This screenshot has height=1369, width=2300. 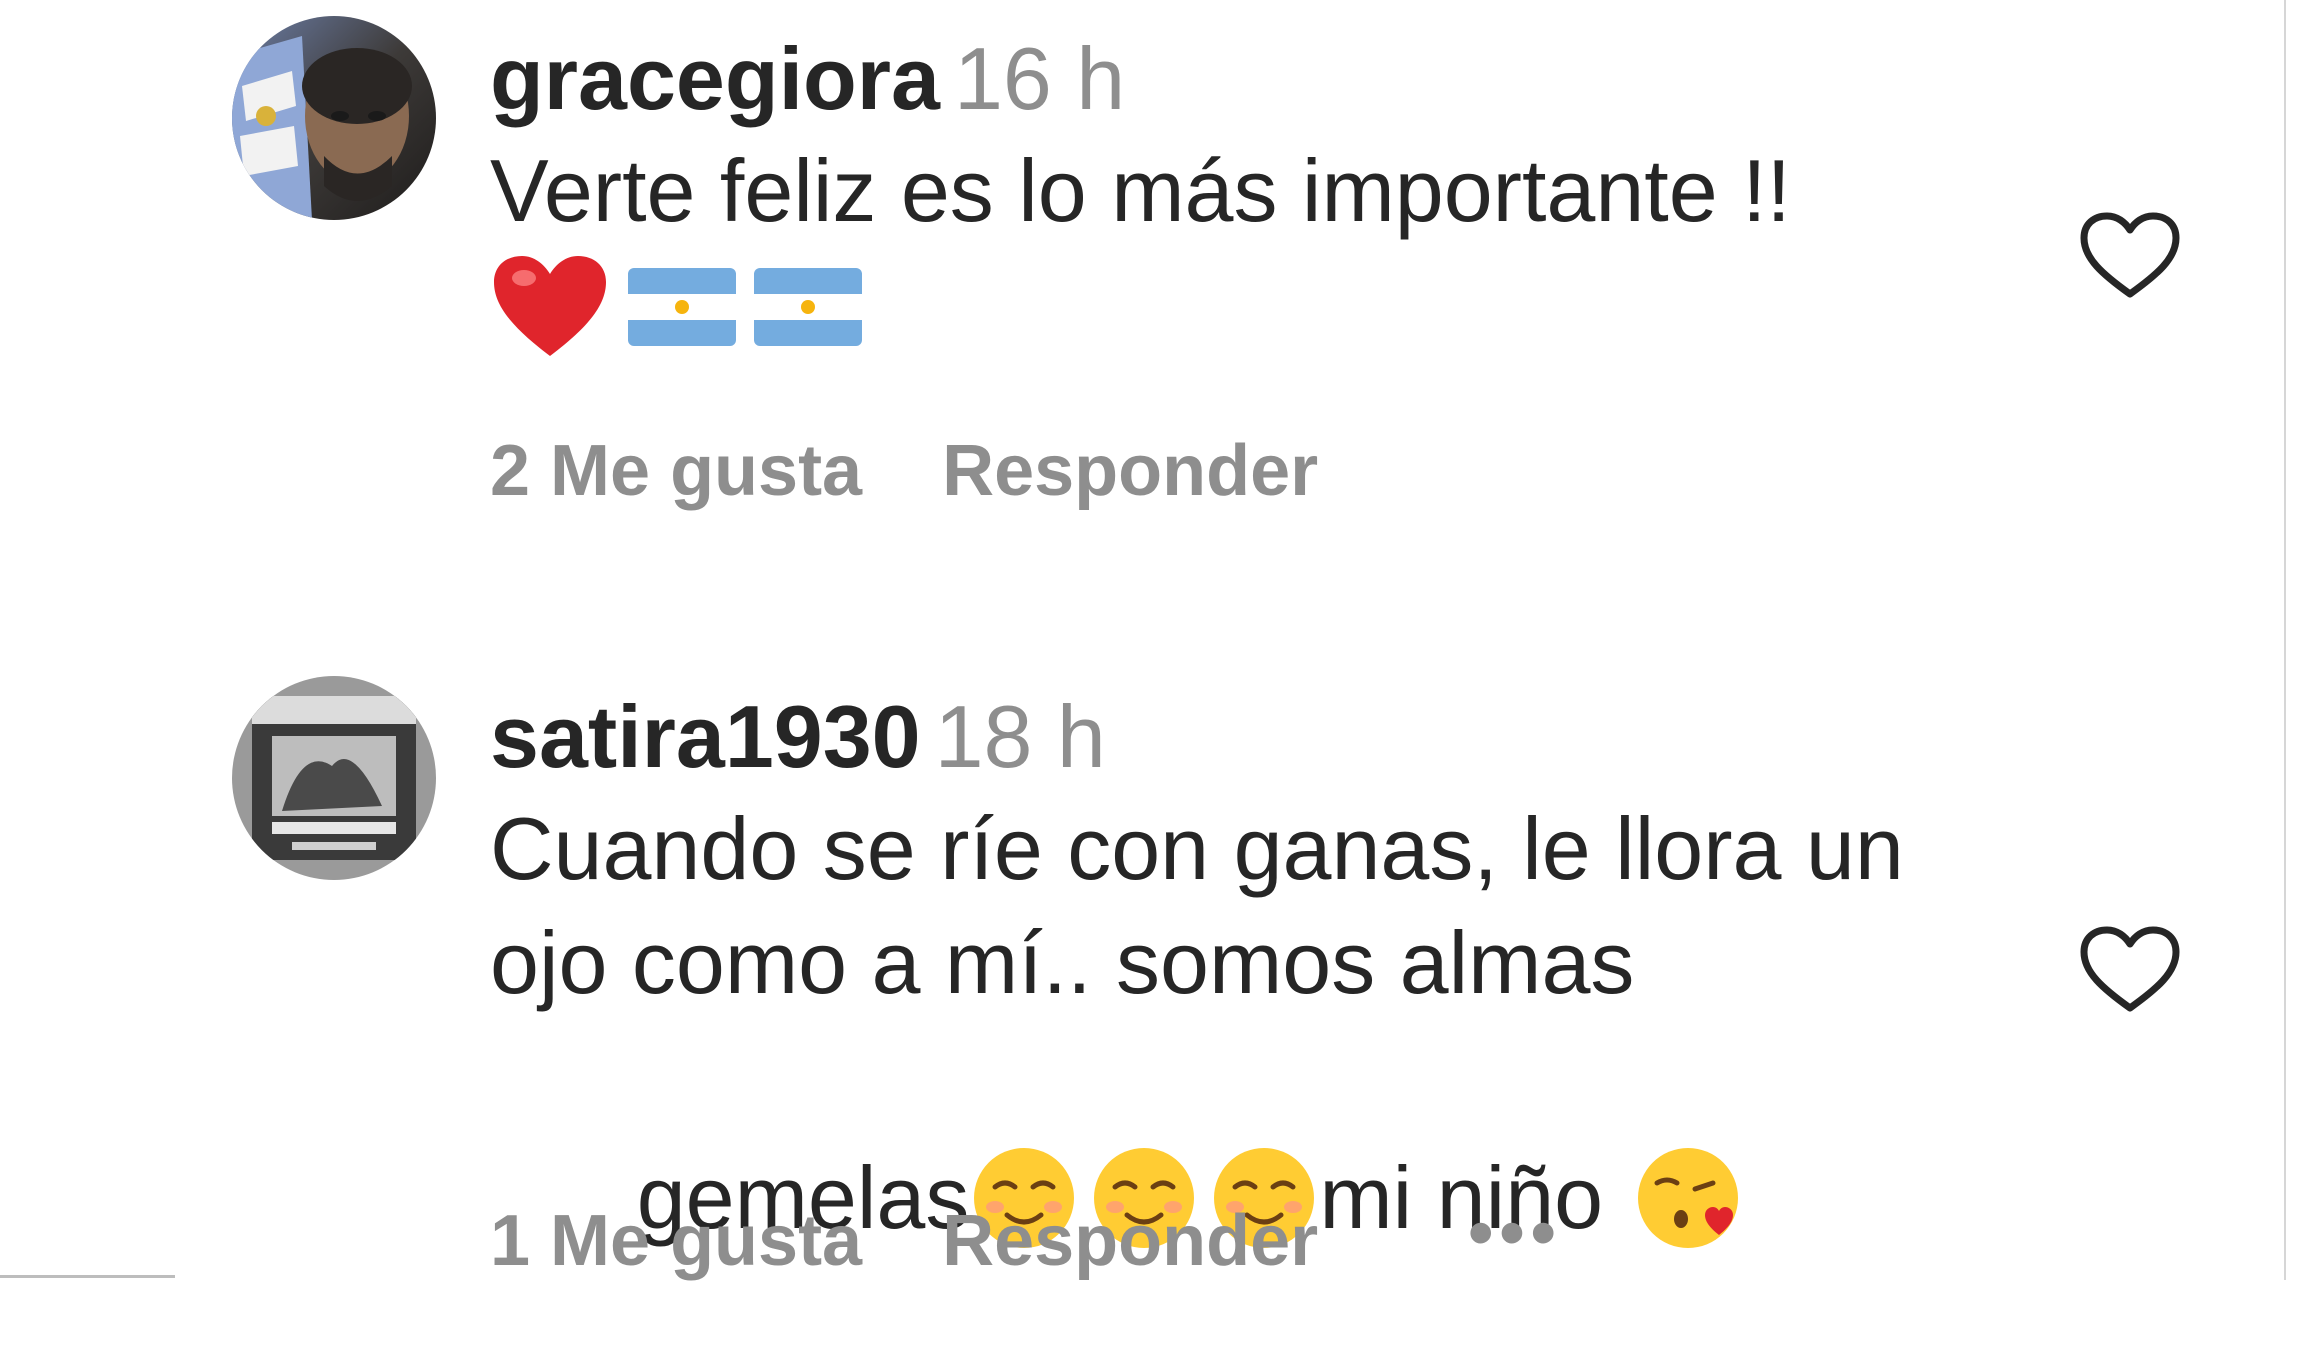 What do you see at coordinates (2292, 640) in the screenshot?
I see `right-panel-edge` at bounding box center [2292, 640].